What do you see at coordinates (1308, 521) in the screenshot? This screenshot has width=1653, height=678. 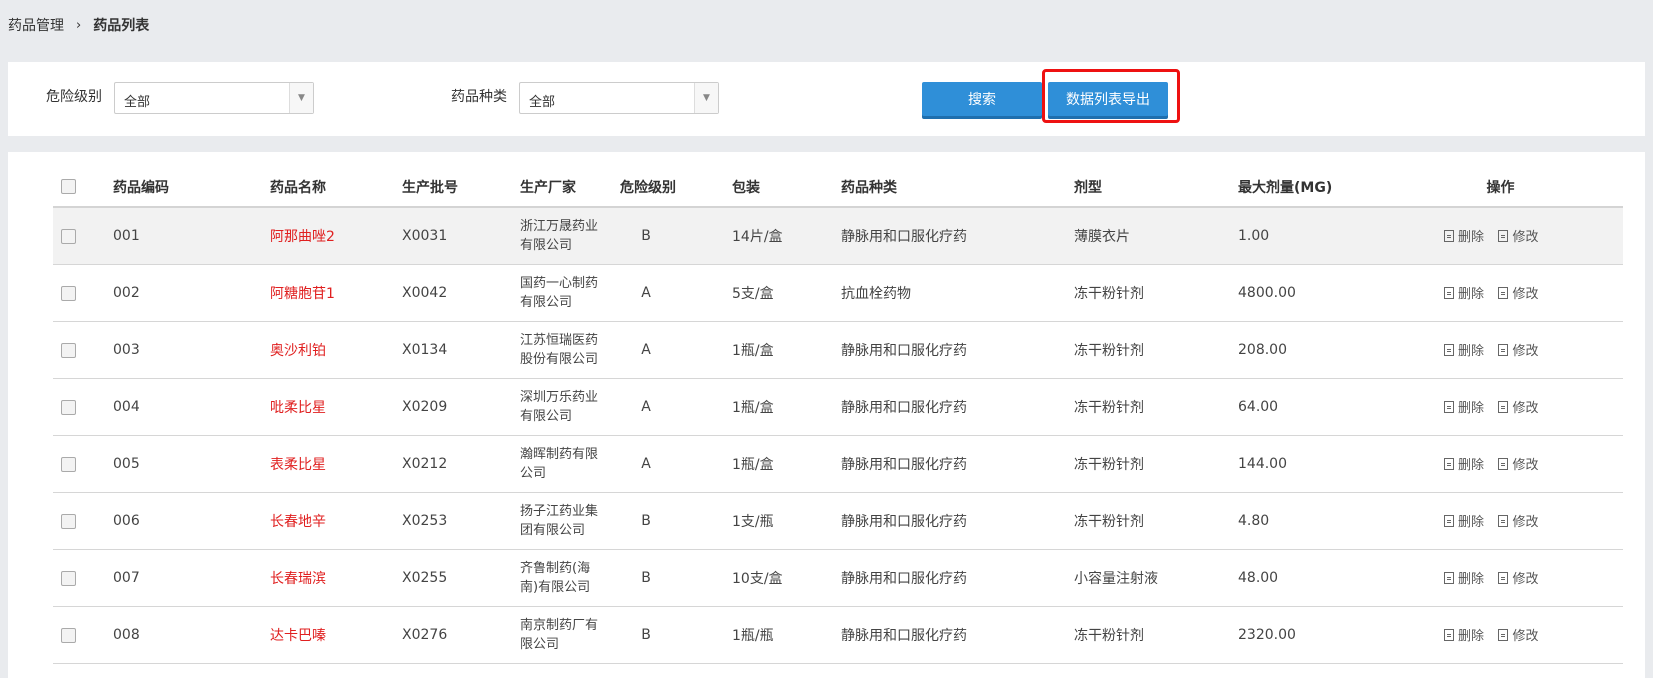 I see `cell-maxdose: 4.80` at bounding box center [1308, 521].